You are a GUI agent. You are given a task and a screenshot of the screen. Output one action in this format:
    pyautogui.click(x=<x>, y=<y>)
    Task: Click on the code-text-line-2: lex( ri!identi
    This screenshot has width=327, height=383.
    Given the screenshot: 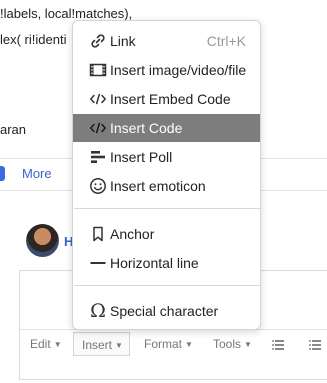 What is the action you would take?
    pyautogui.click(x=33, y=39)
    